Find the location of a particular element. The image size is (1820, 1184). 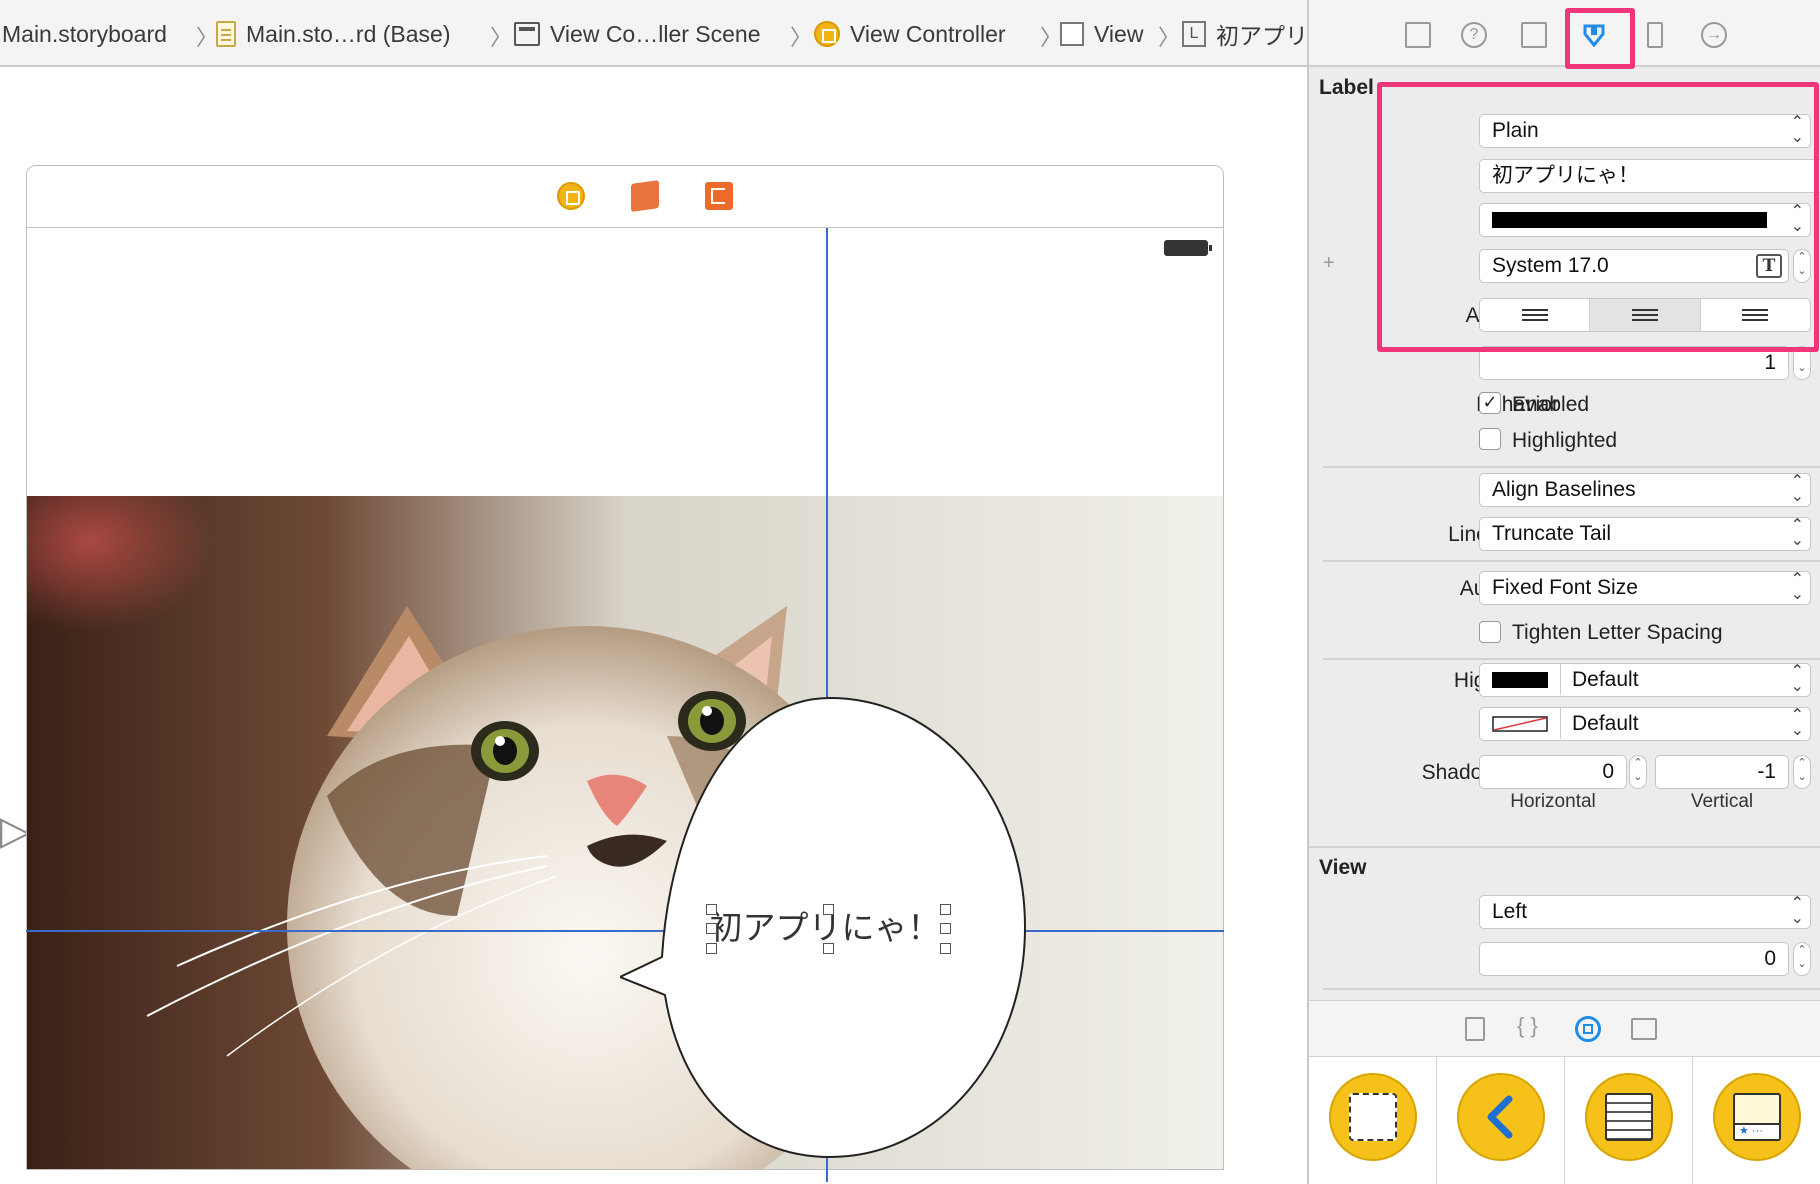

highlighted-color-value: Default is located at coordinates (1605, 679).